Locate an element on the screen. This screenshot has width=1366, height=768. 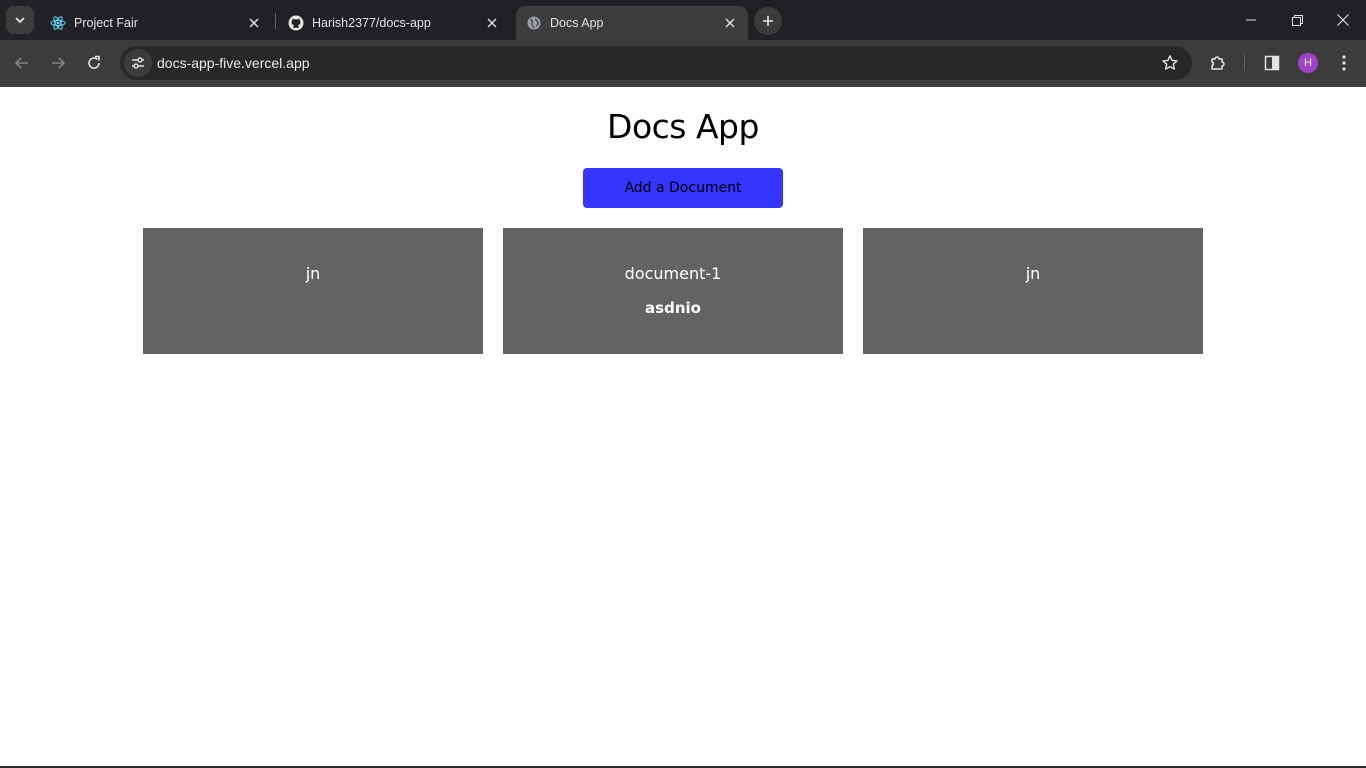
more-vert-icon is located at coordinates (1344, 63).